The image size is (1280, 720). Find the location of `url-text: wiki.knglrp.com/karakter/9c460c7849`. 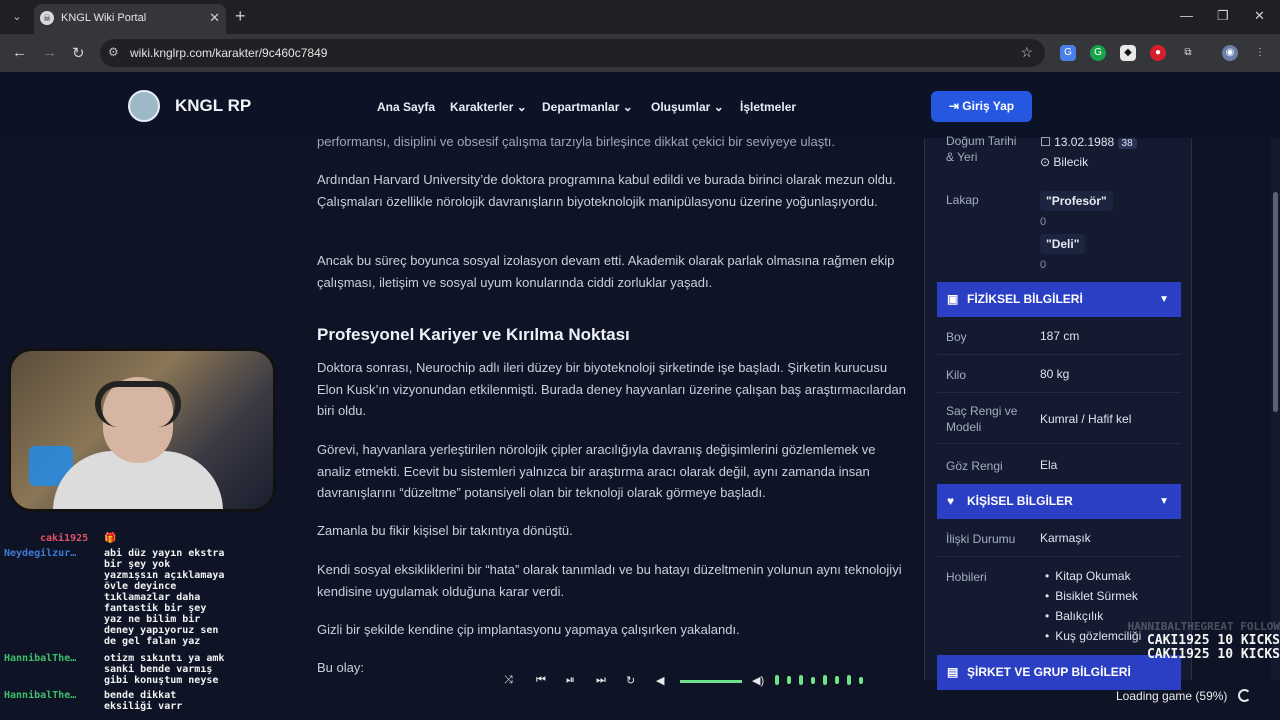

url-text: wiki.knglrp.com/karakter/9c460c7849 is located at coordinates (229, 53).